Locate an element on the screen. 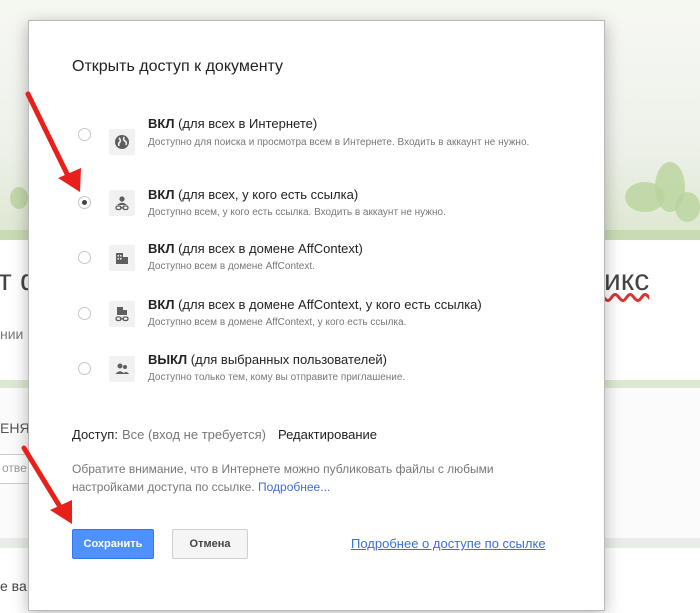 The width and height of the screenshot is (700, 613). dialog-title: Открыть доступ к документу is located at coordinates (178, 66).